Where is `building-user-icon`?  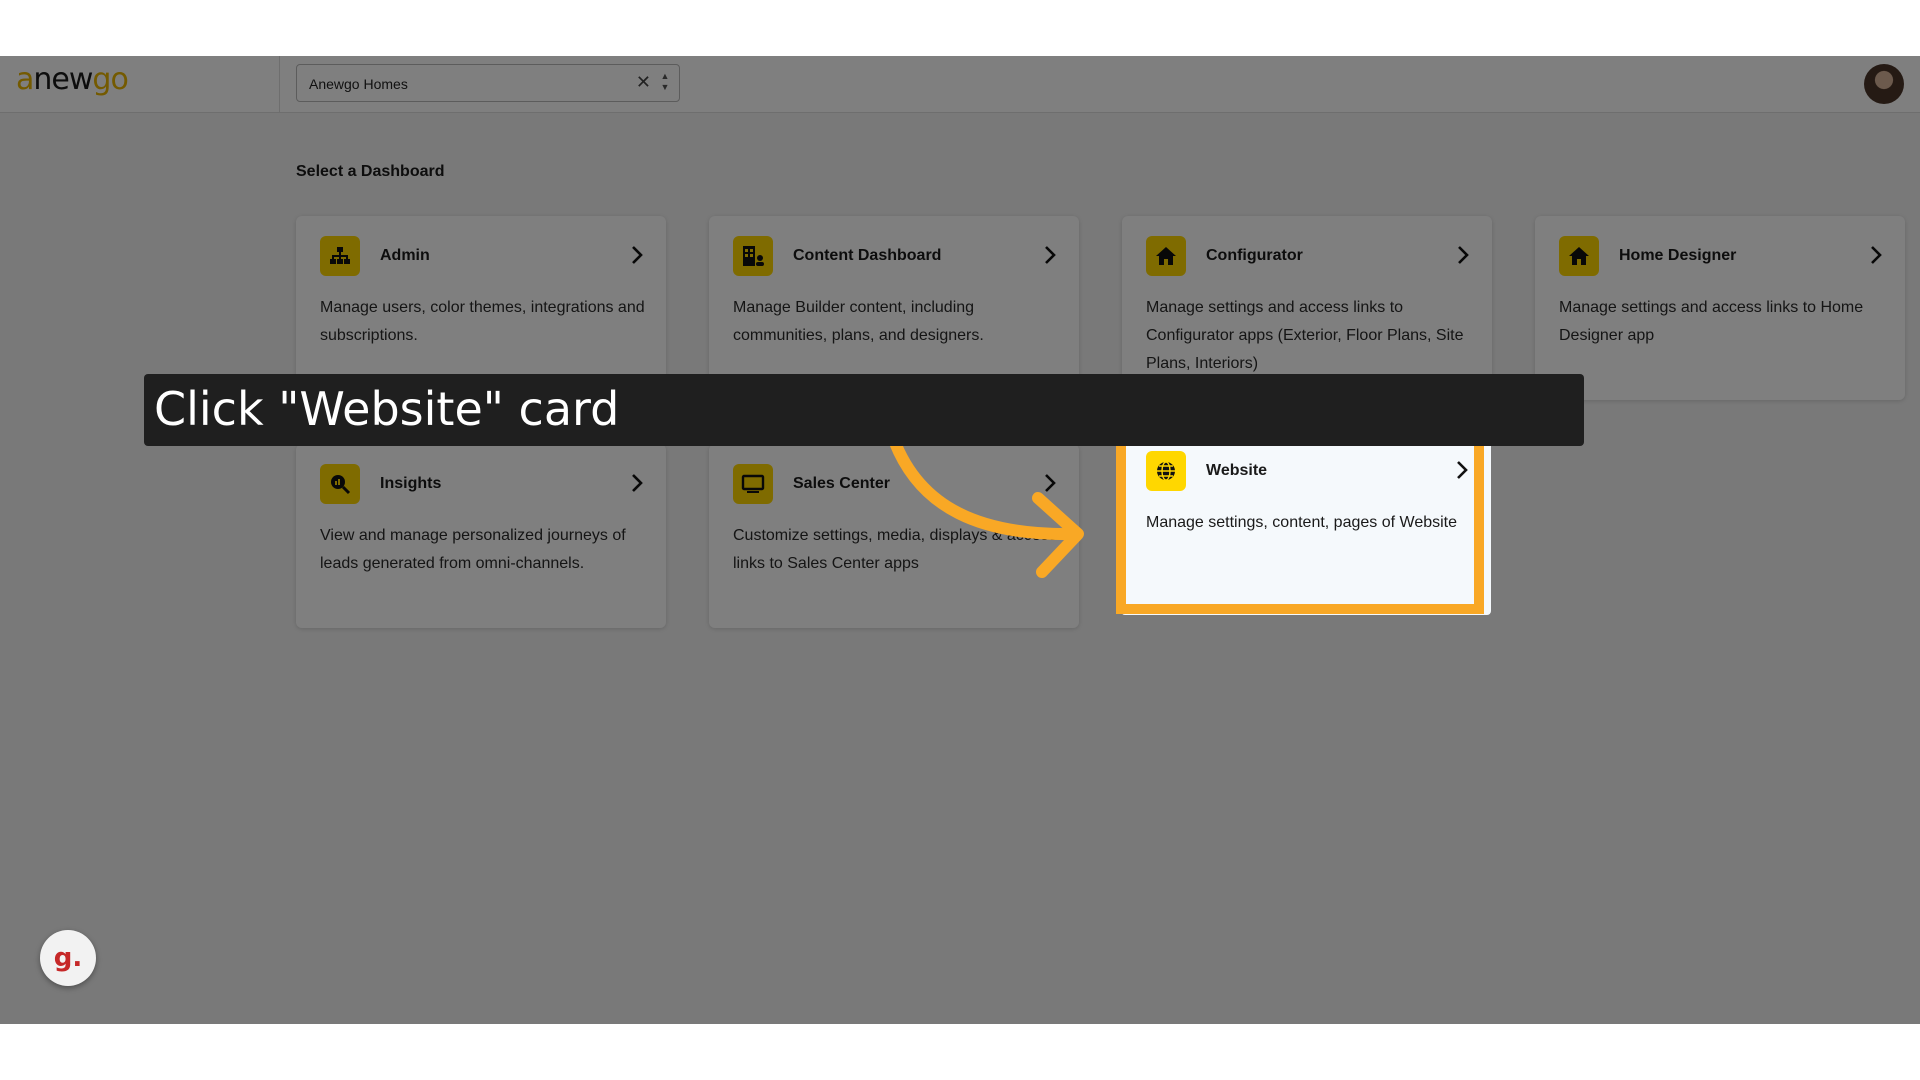
building-user-icon is located at coordinates (753, 256).